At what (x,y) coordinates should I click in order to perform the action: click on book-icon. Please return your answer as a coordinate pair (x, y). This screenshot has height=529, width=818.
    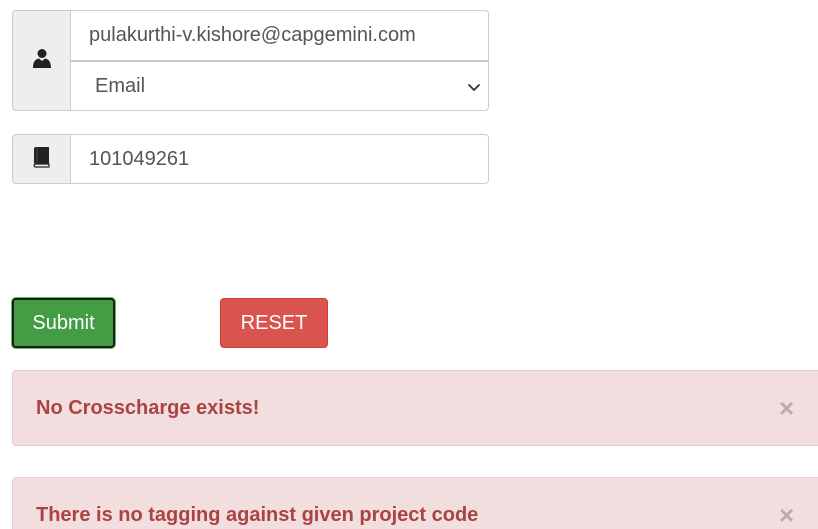
    Looking at the image, I should click on (42, 159).